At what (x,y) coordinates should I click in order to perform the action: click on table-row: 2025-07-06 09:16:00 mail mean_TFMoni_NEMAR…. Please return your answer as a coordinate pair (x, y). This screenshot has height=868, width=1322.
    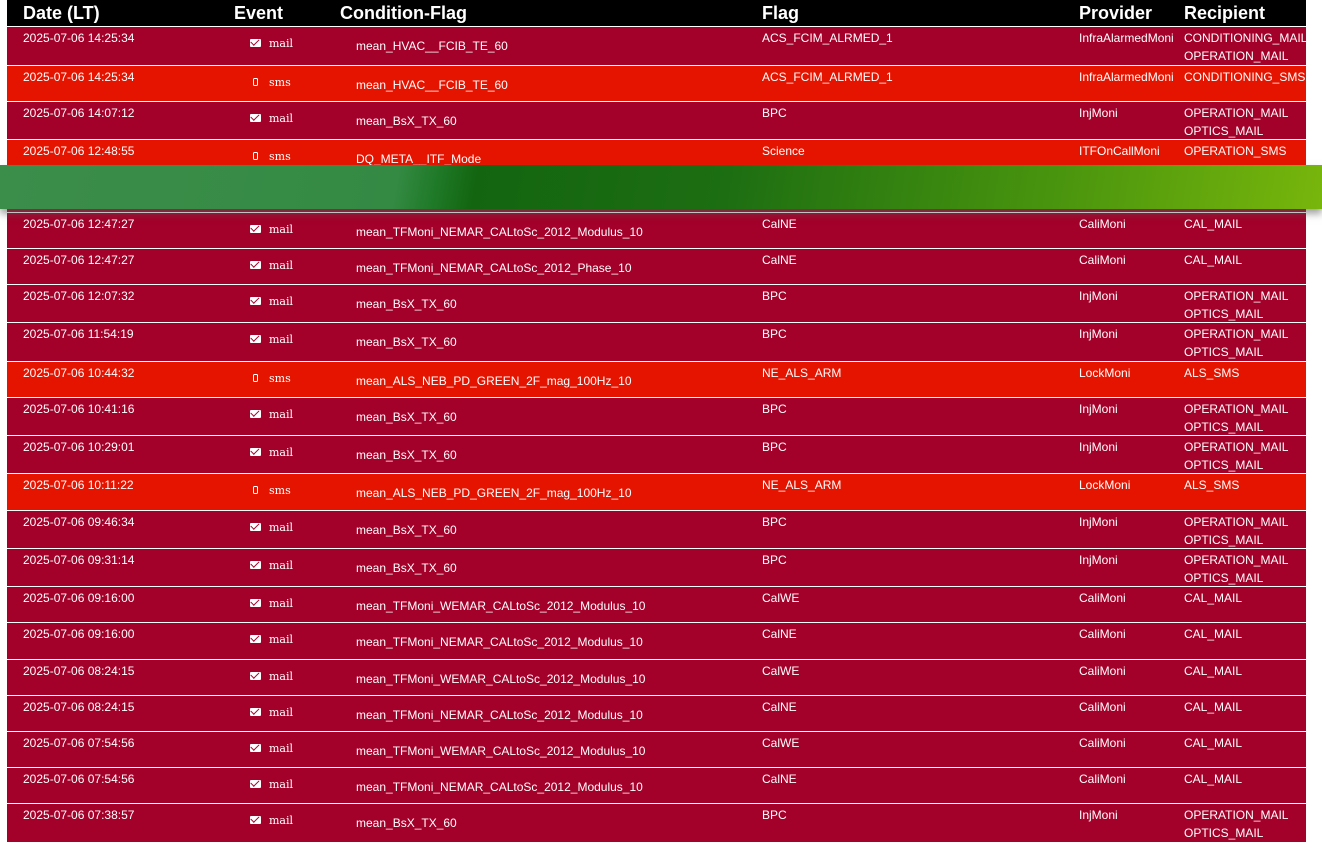
    Looking at the image, I should click on (656, 640).